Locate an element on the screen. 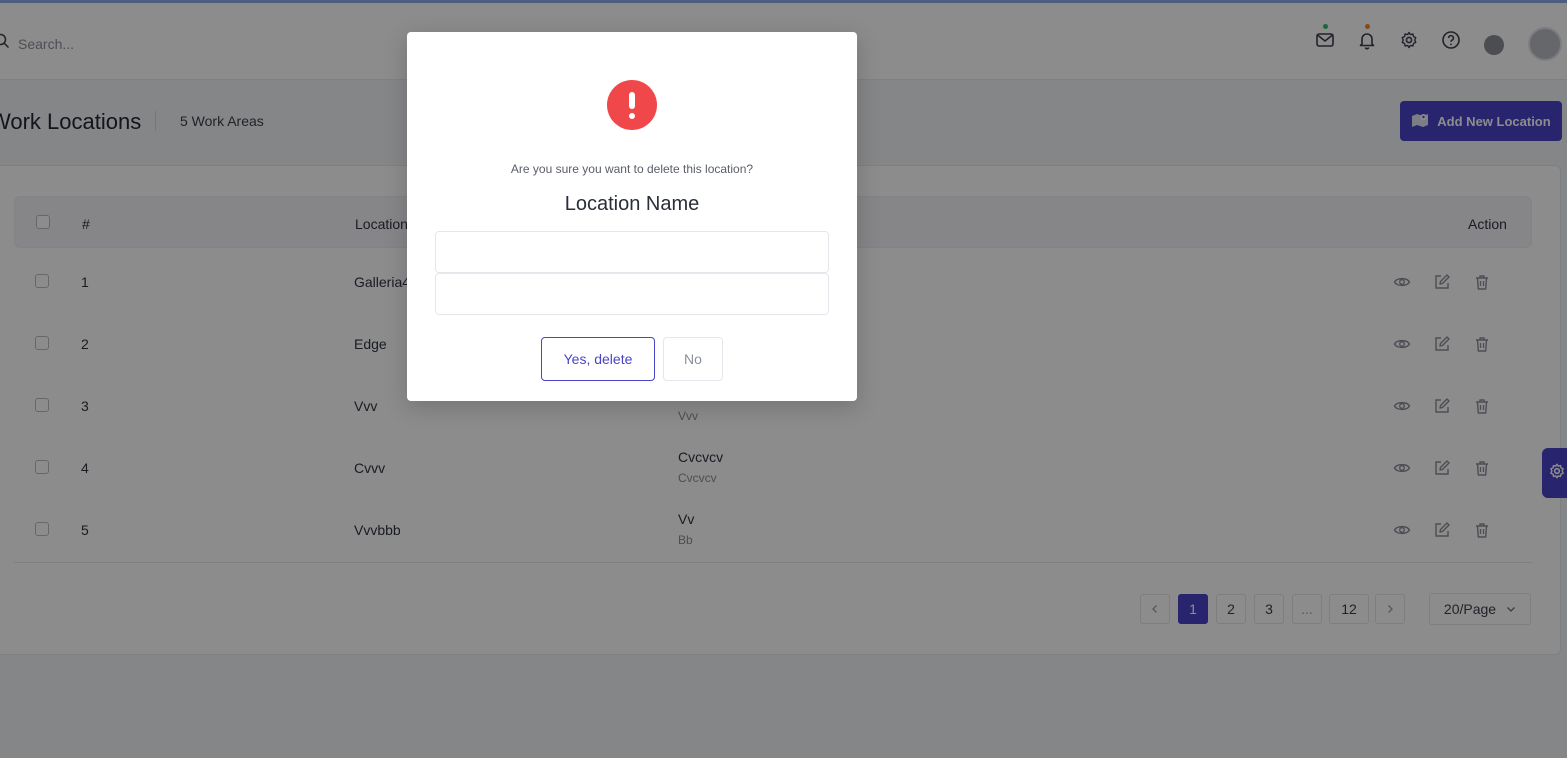 The image size is (1567, 758). warning-mark is located at coordinates (632, 100).